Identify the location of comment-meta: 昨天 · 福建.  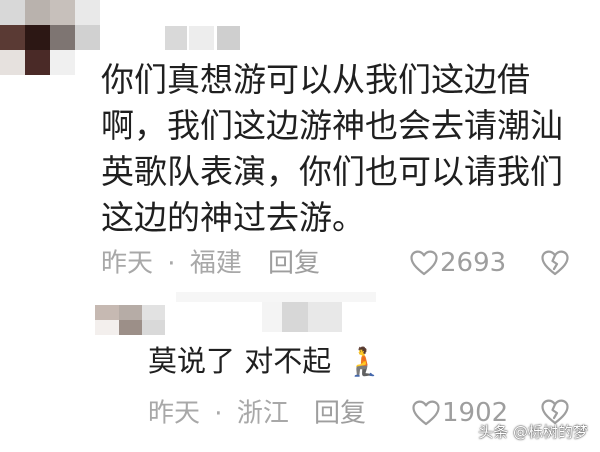
(171, 263).